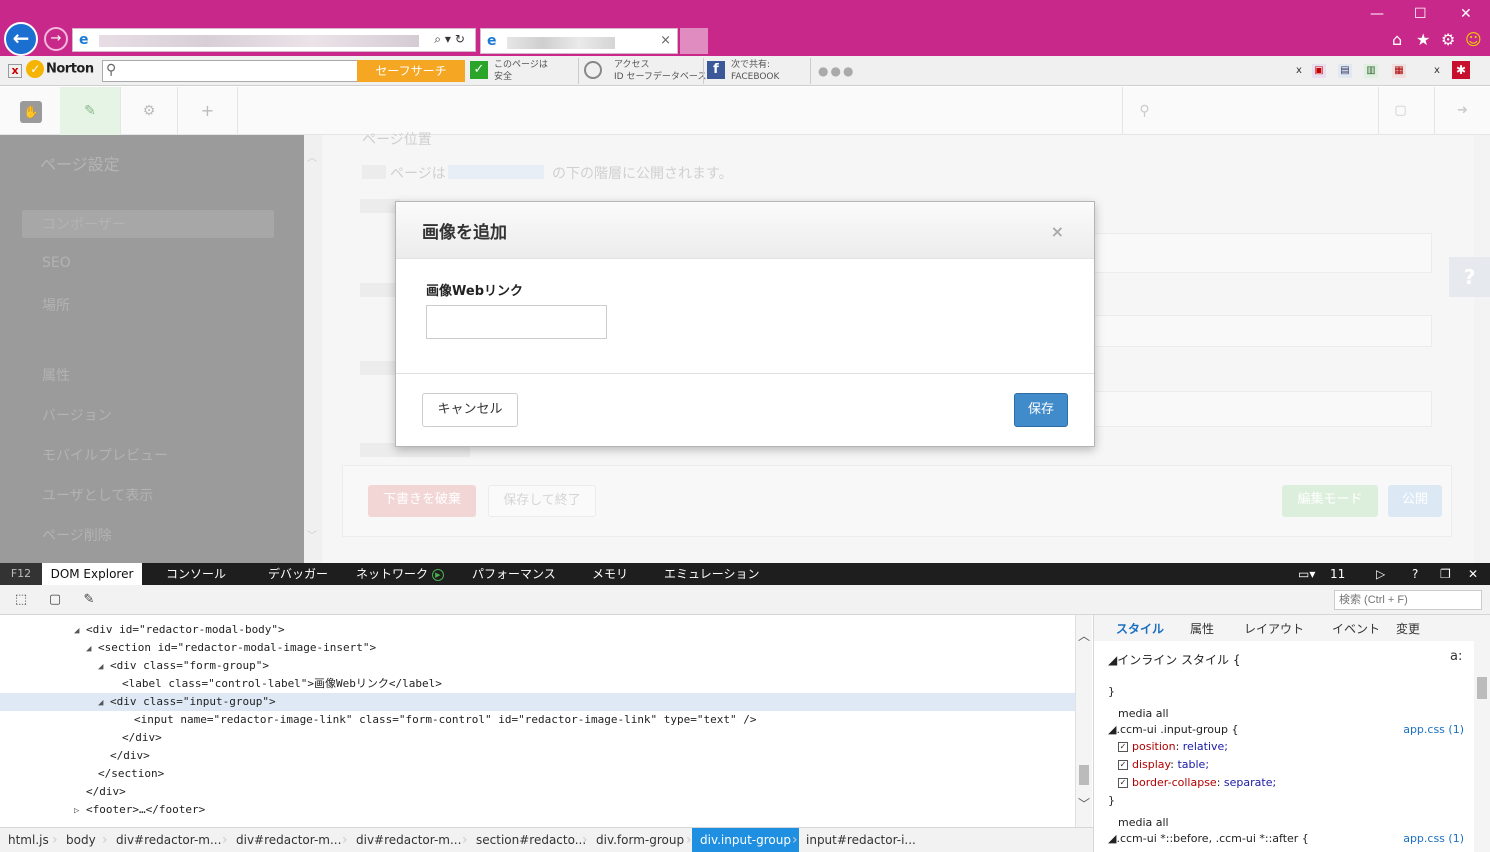 The image size is (1490, 852). I want to click on sidebar-item-view-as-user: ユーザとして表示, so click(97, 495).